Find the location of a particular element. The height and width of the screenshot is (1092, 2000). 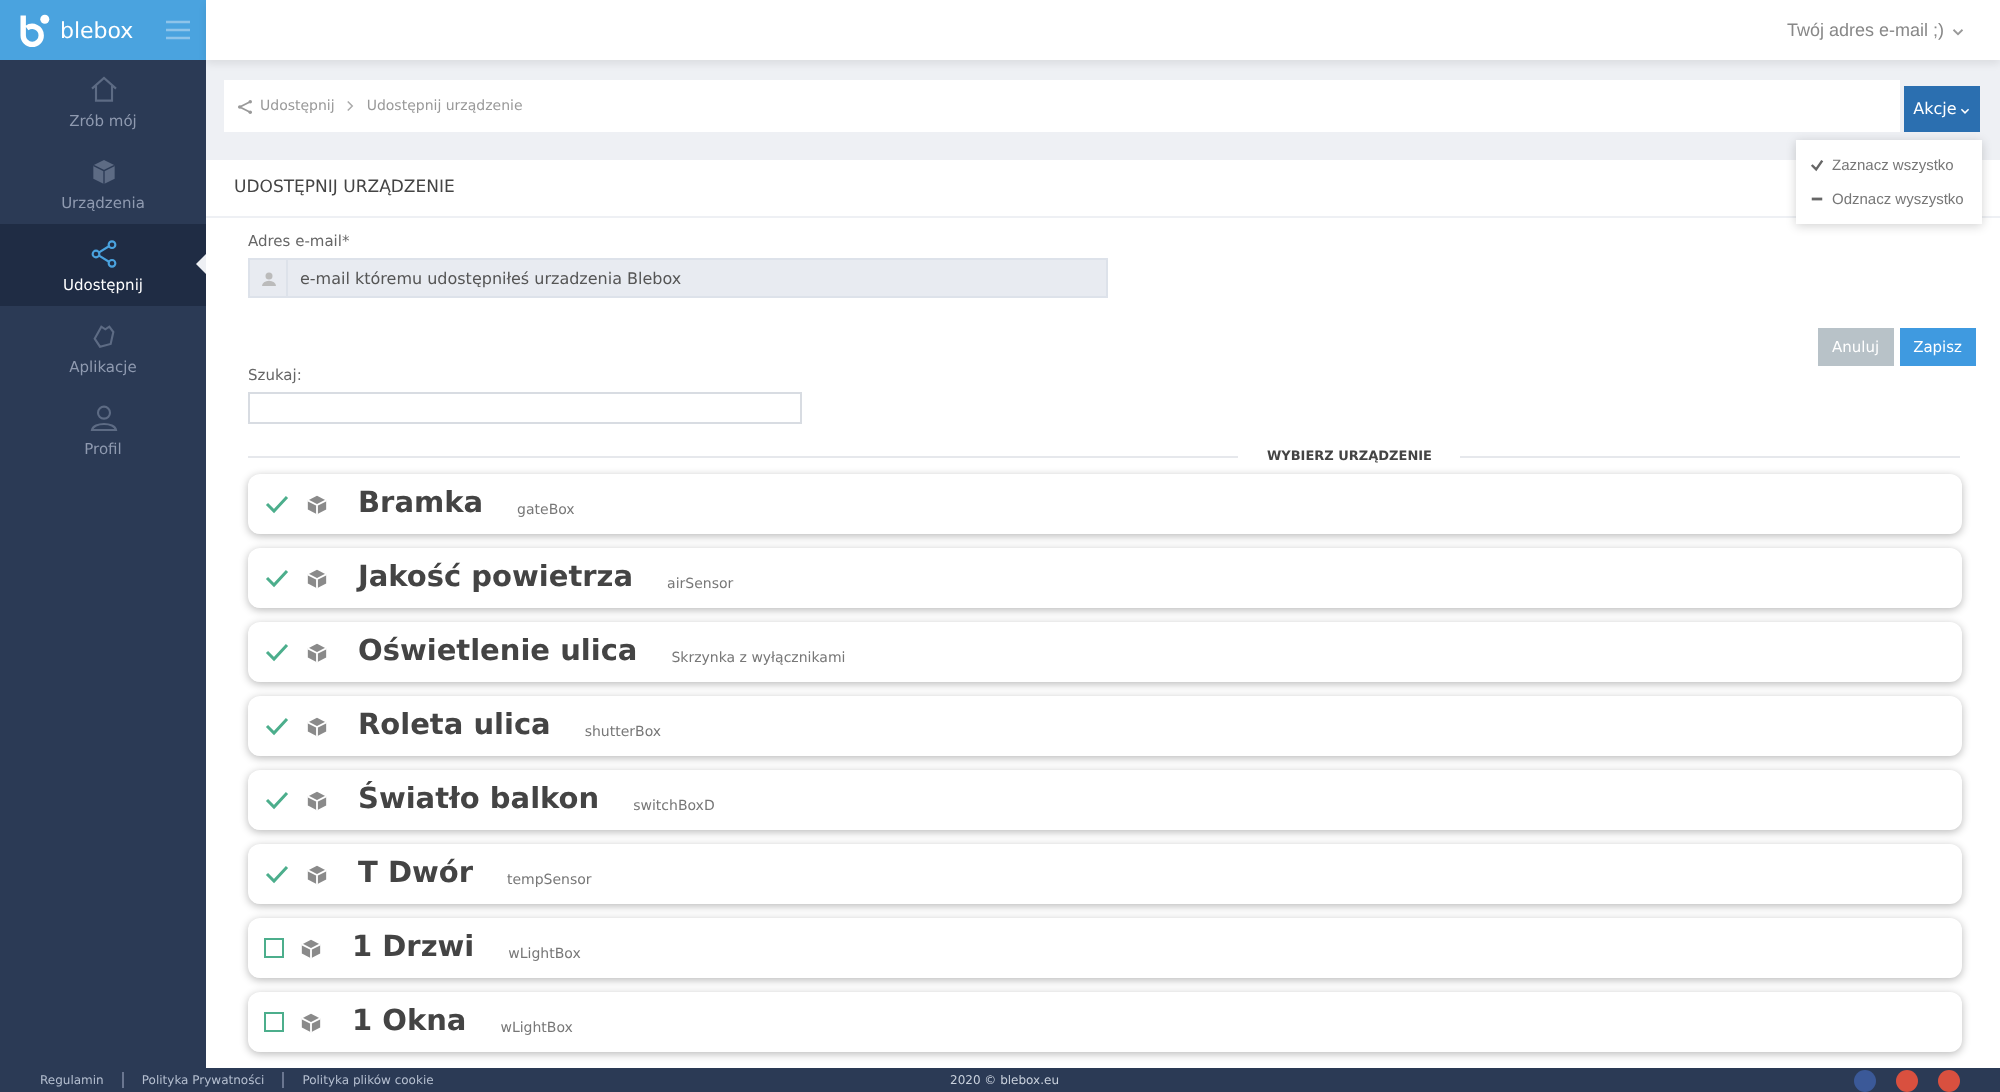

chevron-icon is located at coordinates (350, 106).